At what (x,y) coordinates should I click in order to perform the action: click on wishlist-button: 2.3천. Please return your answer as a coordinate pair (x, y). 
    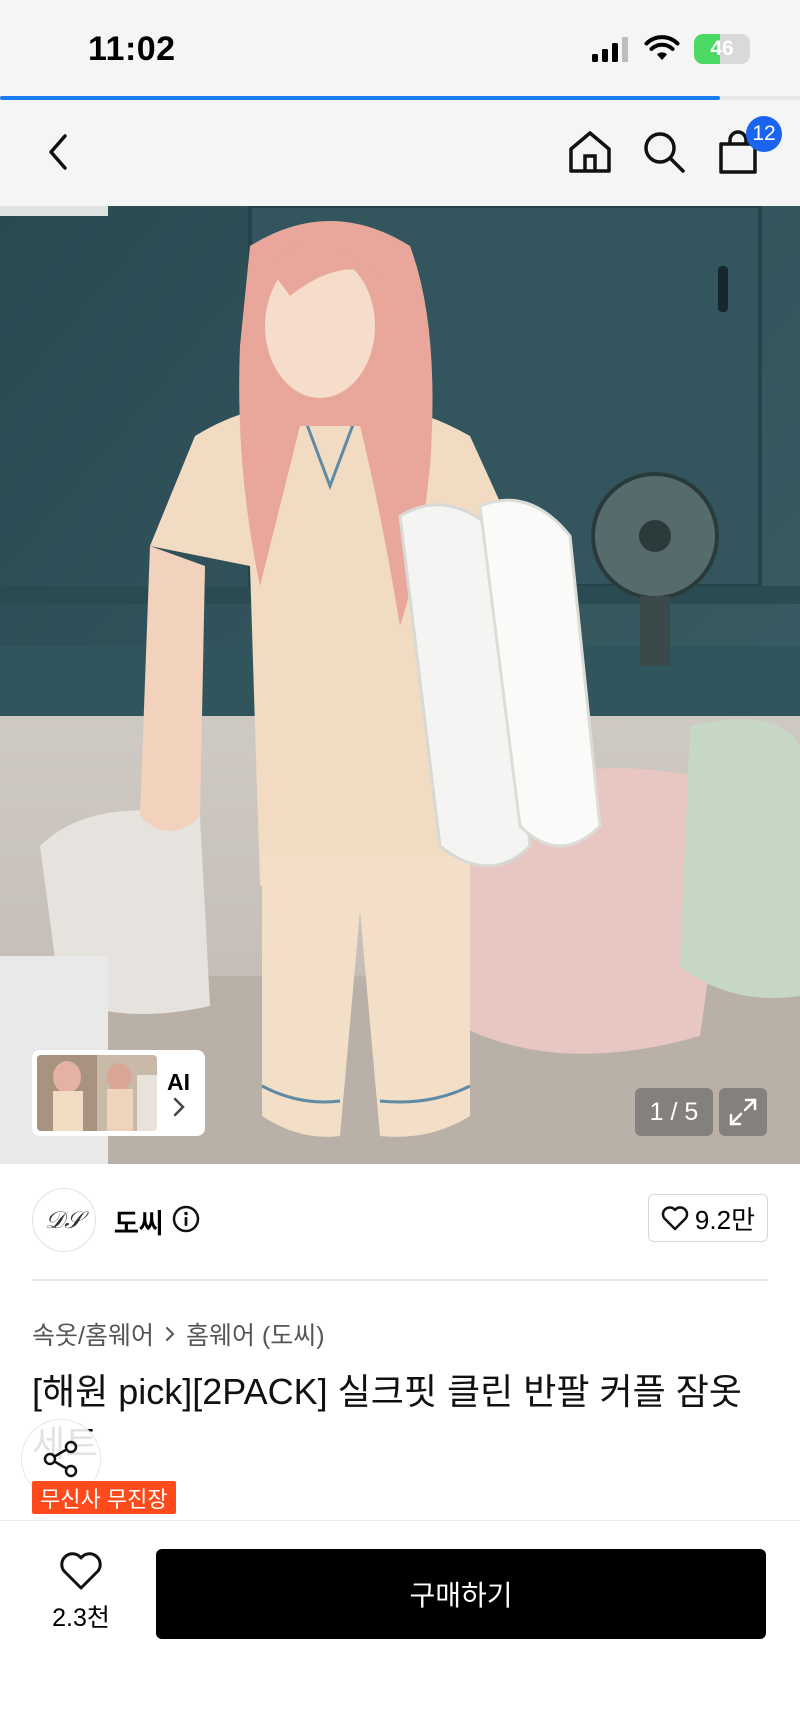
    Looking at the image, I should click on (81, 1592).